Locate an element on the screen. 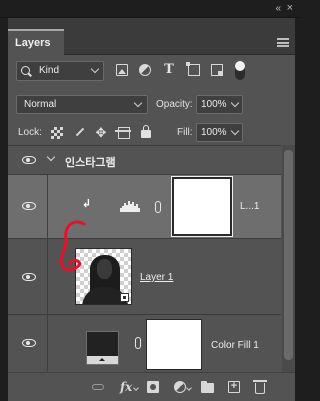 The width and height of the screenshot is (320, 401). kind-filter-dropdown: Kind is located at coordinates (60, 71).